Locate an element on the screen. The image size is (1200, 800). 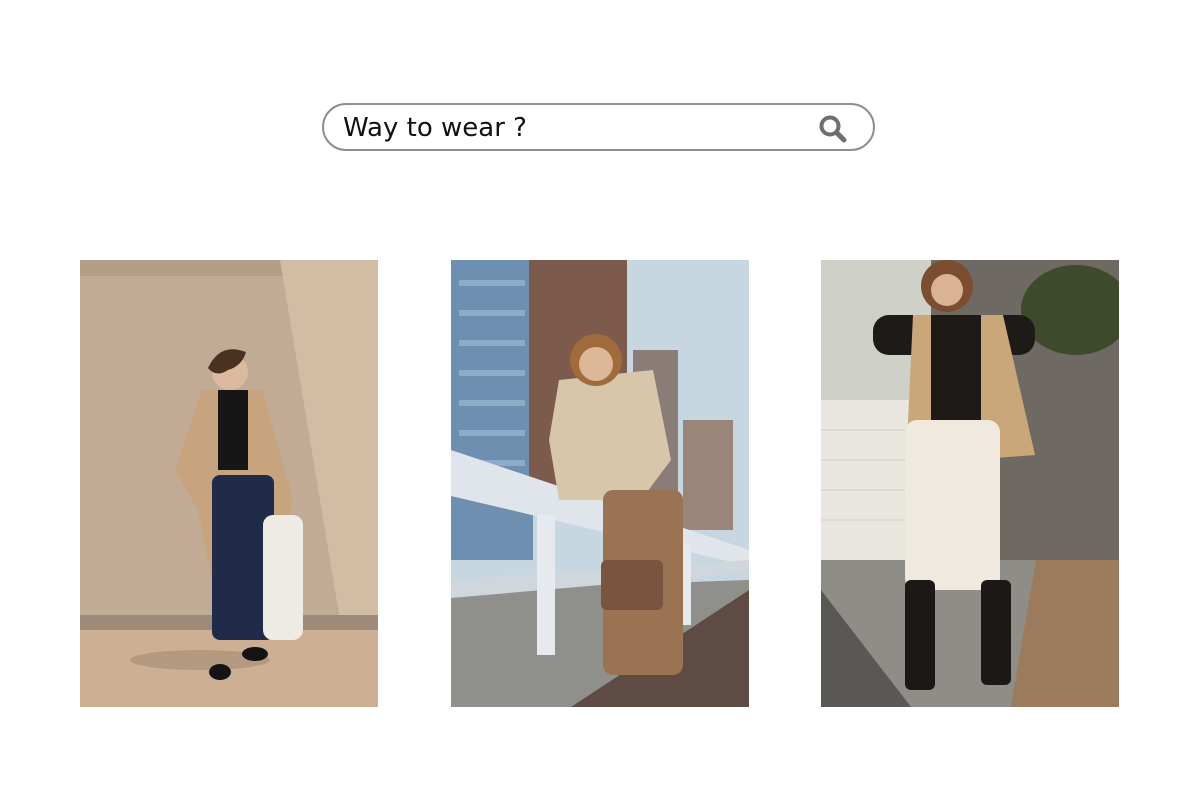
search-input: Way to wear ? is located at coordinates (435, 128).